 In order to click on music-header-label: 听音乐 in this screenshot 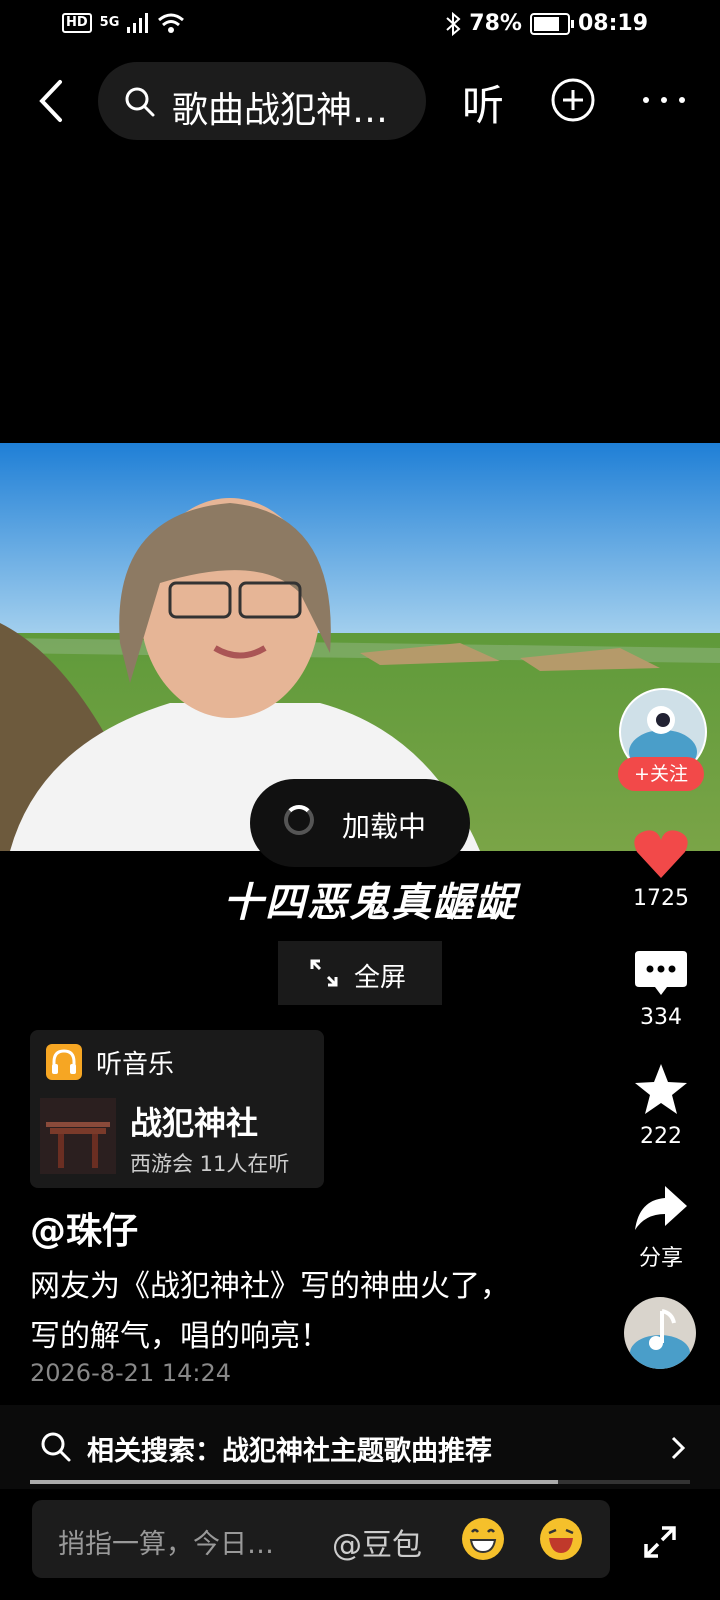, I will do `click(135, 1065)`.